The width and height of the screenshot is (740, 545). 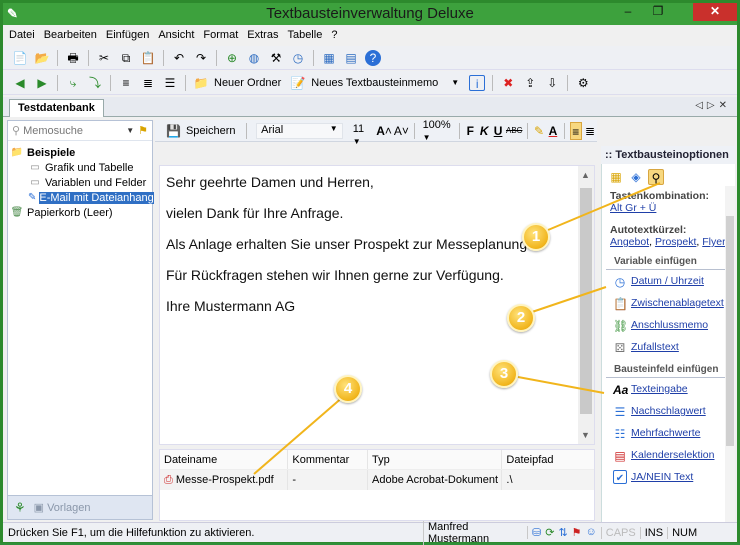 What do you see at coordinates (713, 105) in the screenshot?
I see `tab-navigation-arrows: ◁▷✕` at bounding box center [713, 105].